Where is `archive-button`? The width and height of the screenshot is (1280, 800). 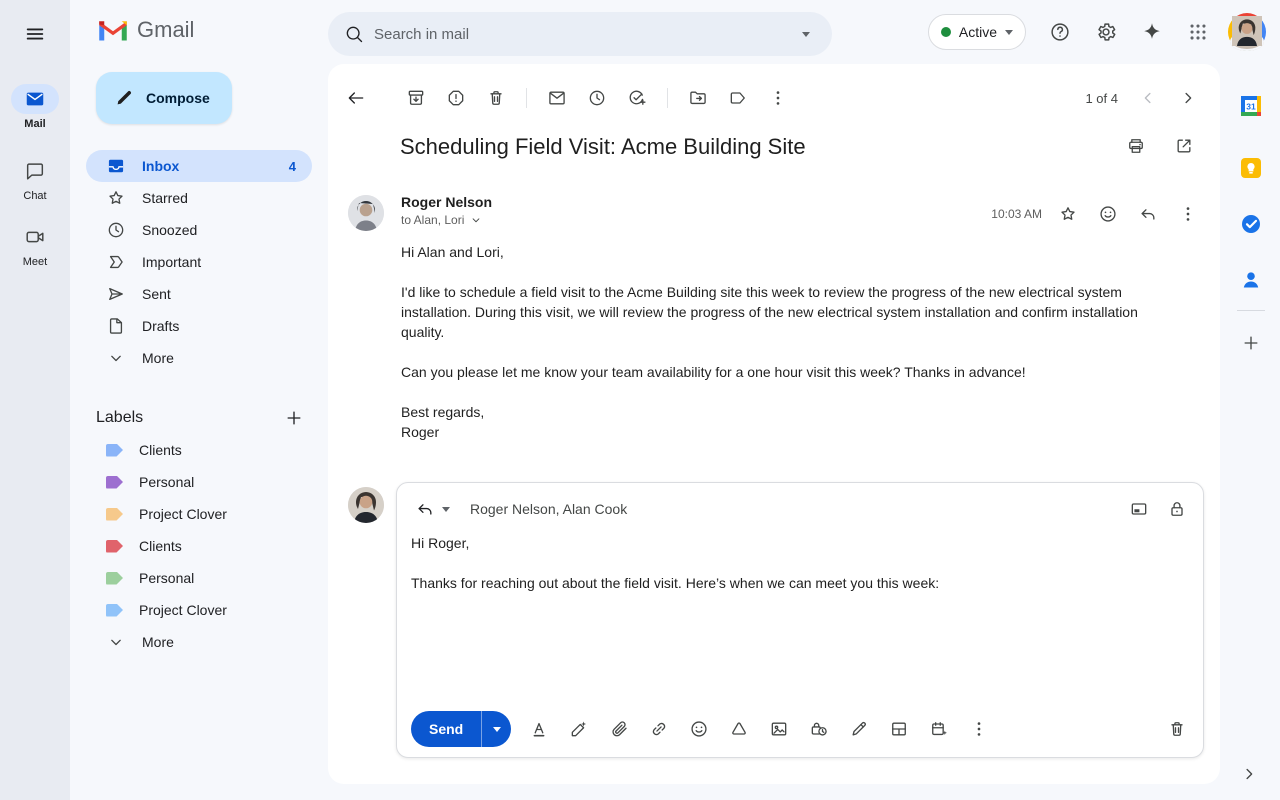
archive-button is located at coordinates (416, 98).